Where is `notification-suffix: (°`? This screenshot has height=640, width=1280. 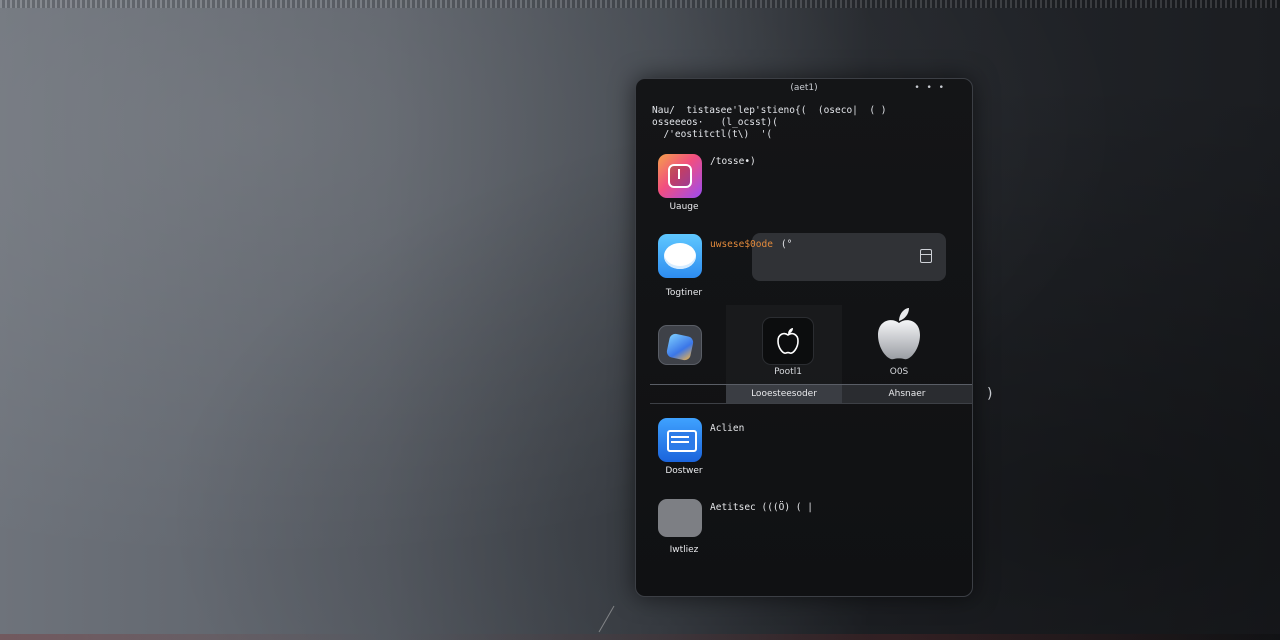 notification-suffix: (° is located at coordinates (786, 244).